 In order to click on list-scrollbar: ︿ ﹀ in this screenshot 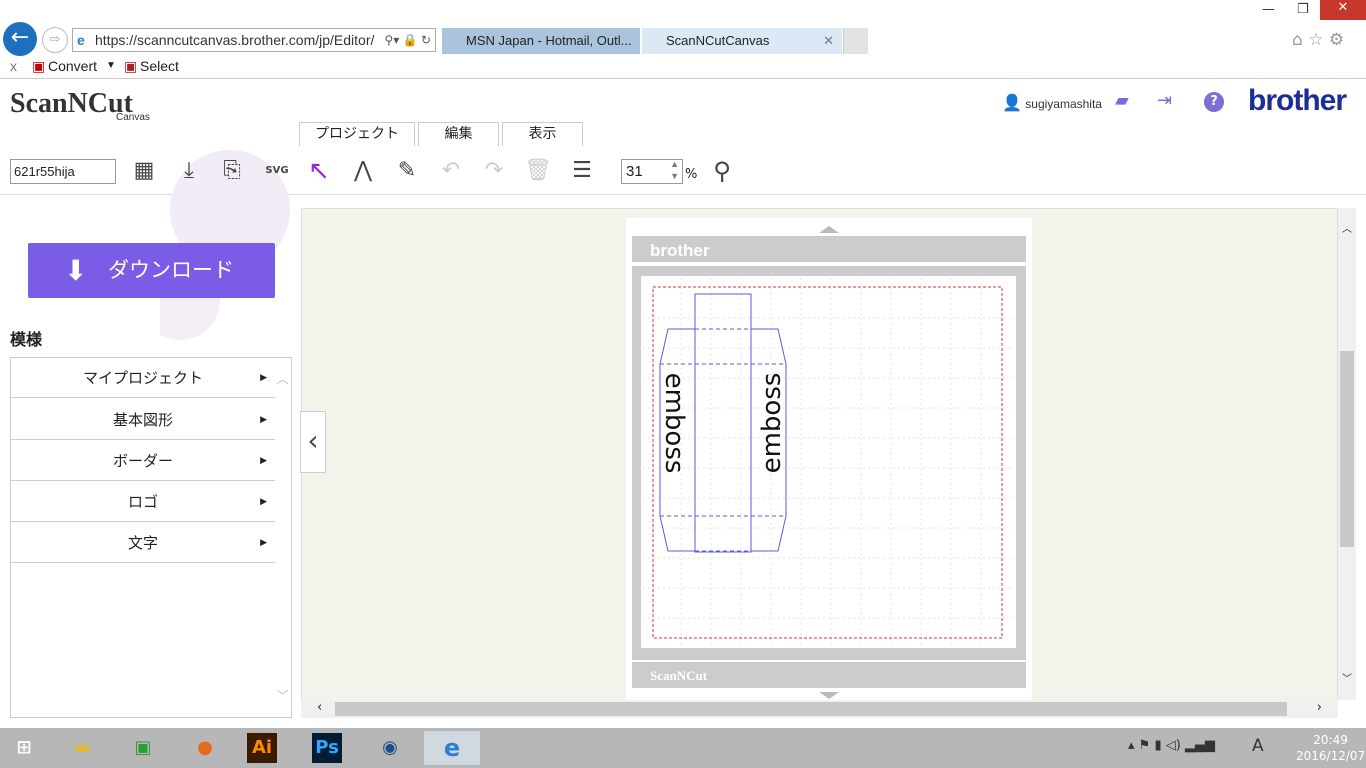, I will do `click(282, 537)`.